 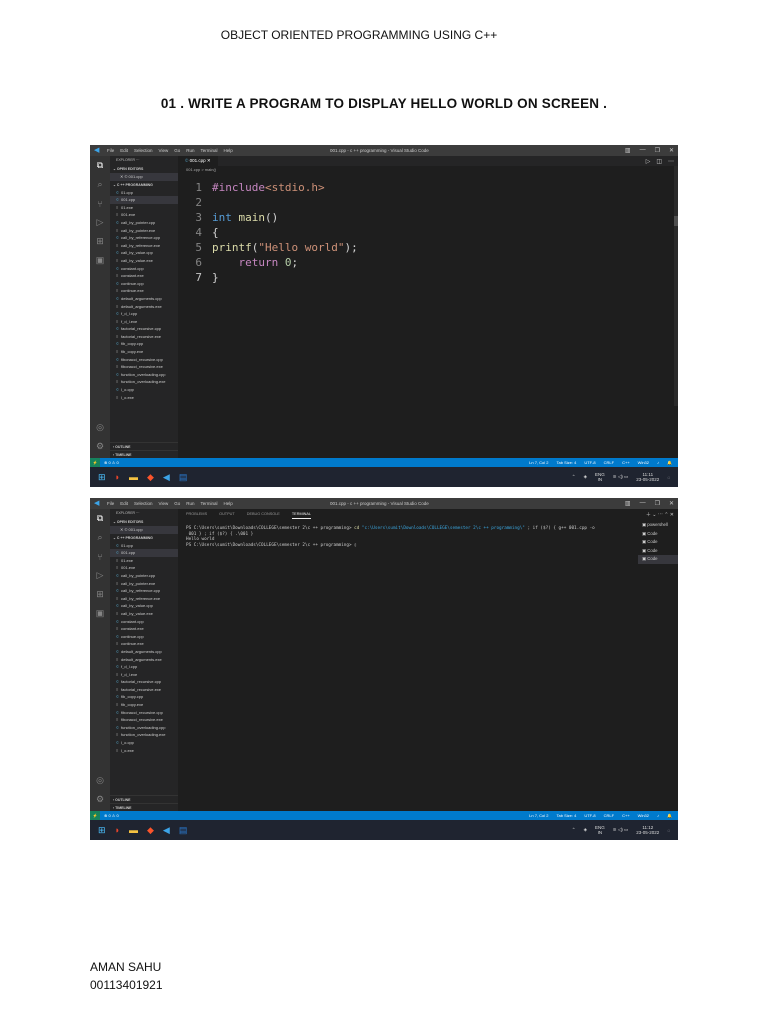 I want to click on menu-go: Go, so click(x=177, y=503).